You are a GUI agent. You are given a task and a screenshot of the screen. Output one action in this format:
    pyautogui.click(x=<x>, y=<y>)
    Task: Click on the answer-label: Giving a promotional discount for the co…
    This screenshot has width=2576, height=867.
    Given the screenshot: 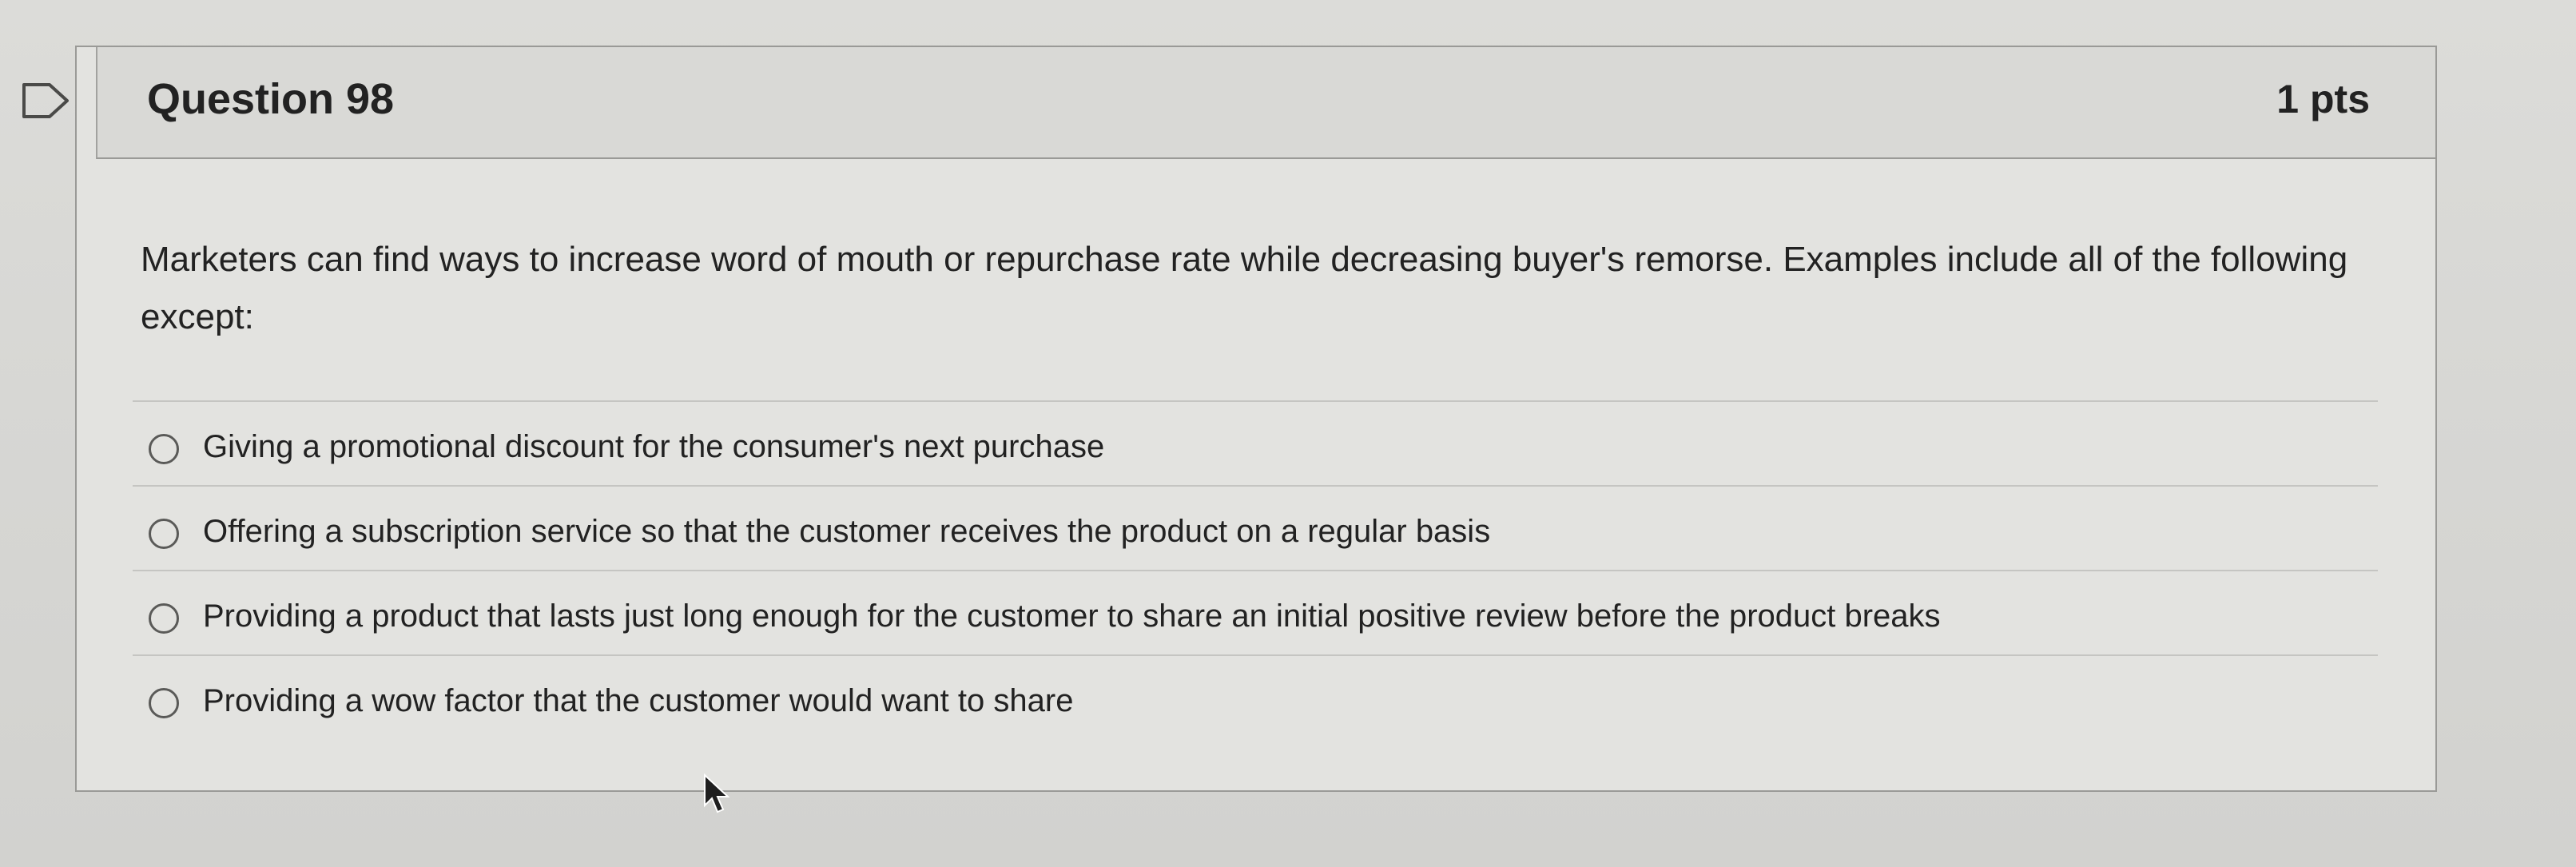 What is the action you would take?
    pyautogui.click(x=653, y=447)
    